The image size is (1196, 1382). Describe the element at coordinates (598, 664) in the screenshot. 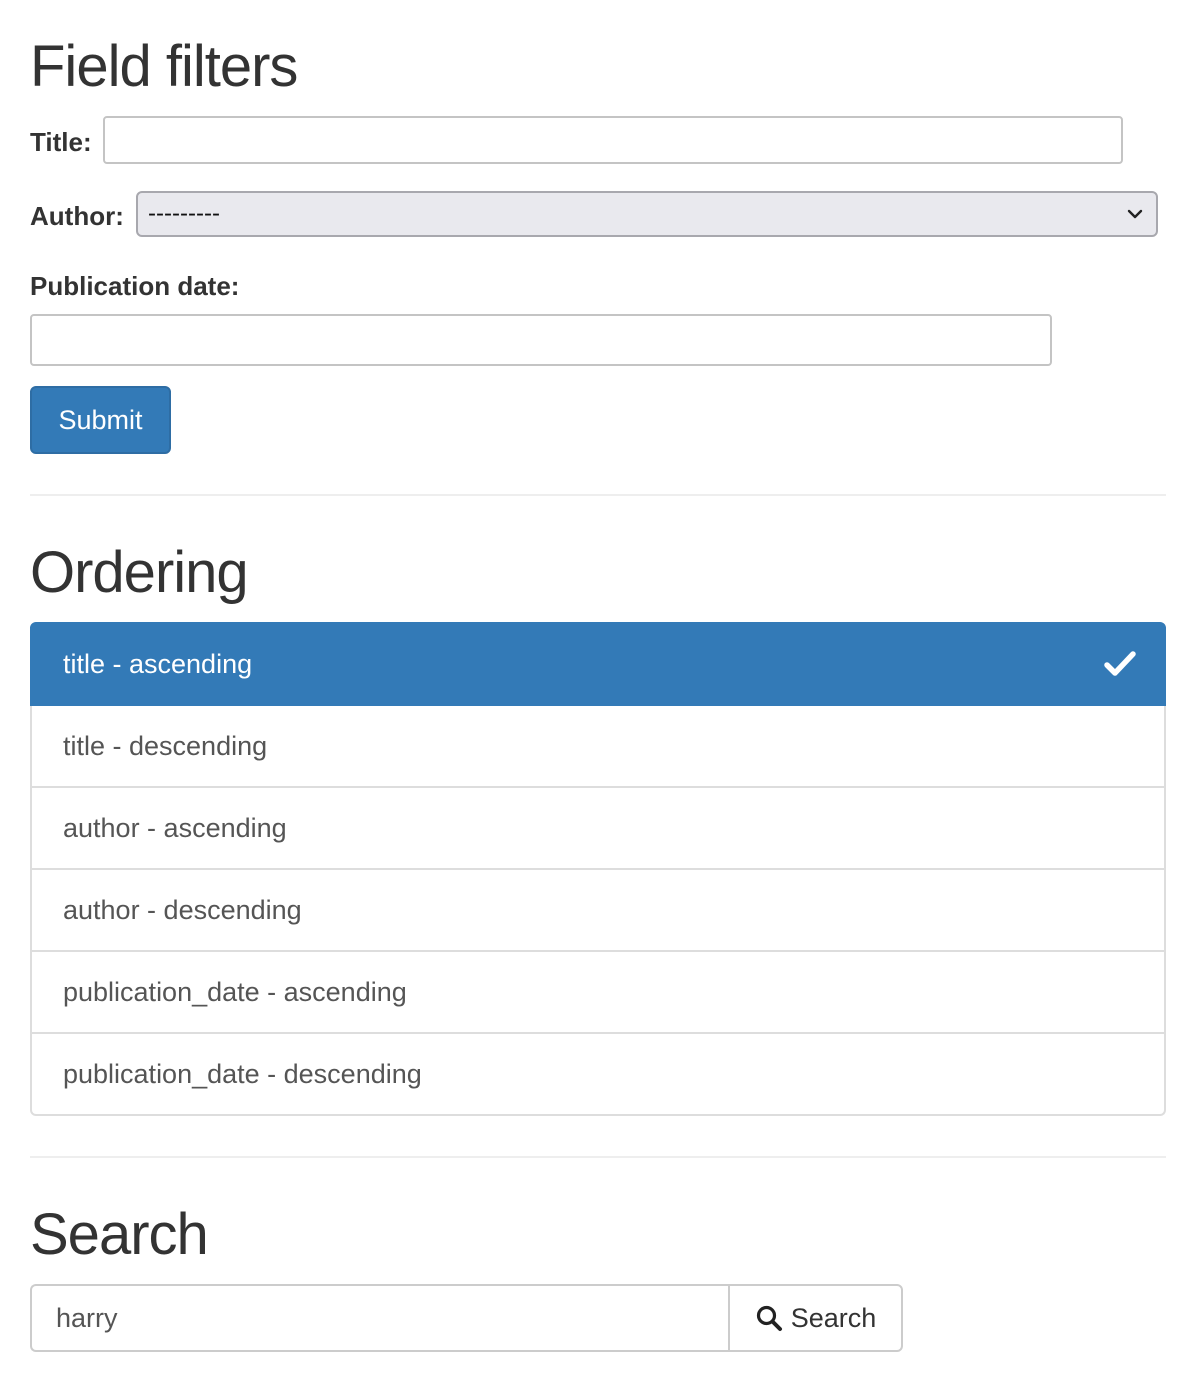

I see `ordering-item-title-ascending: title - ascending` at that location.